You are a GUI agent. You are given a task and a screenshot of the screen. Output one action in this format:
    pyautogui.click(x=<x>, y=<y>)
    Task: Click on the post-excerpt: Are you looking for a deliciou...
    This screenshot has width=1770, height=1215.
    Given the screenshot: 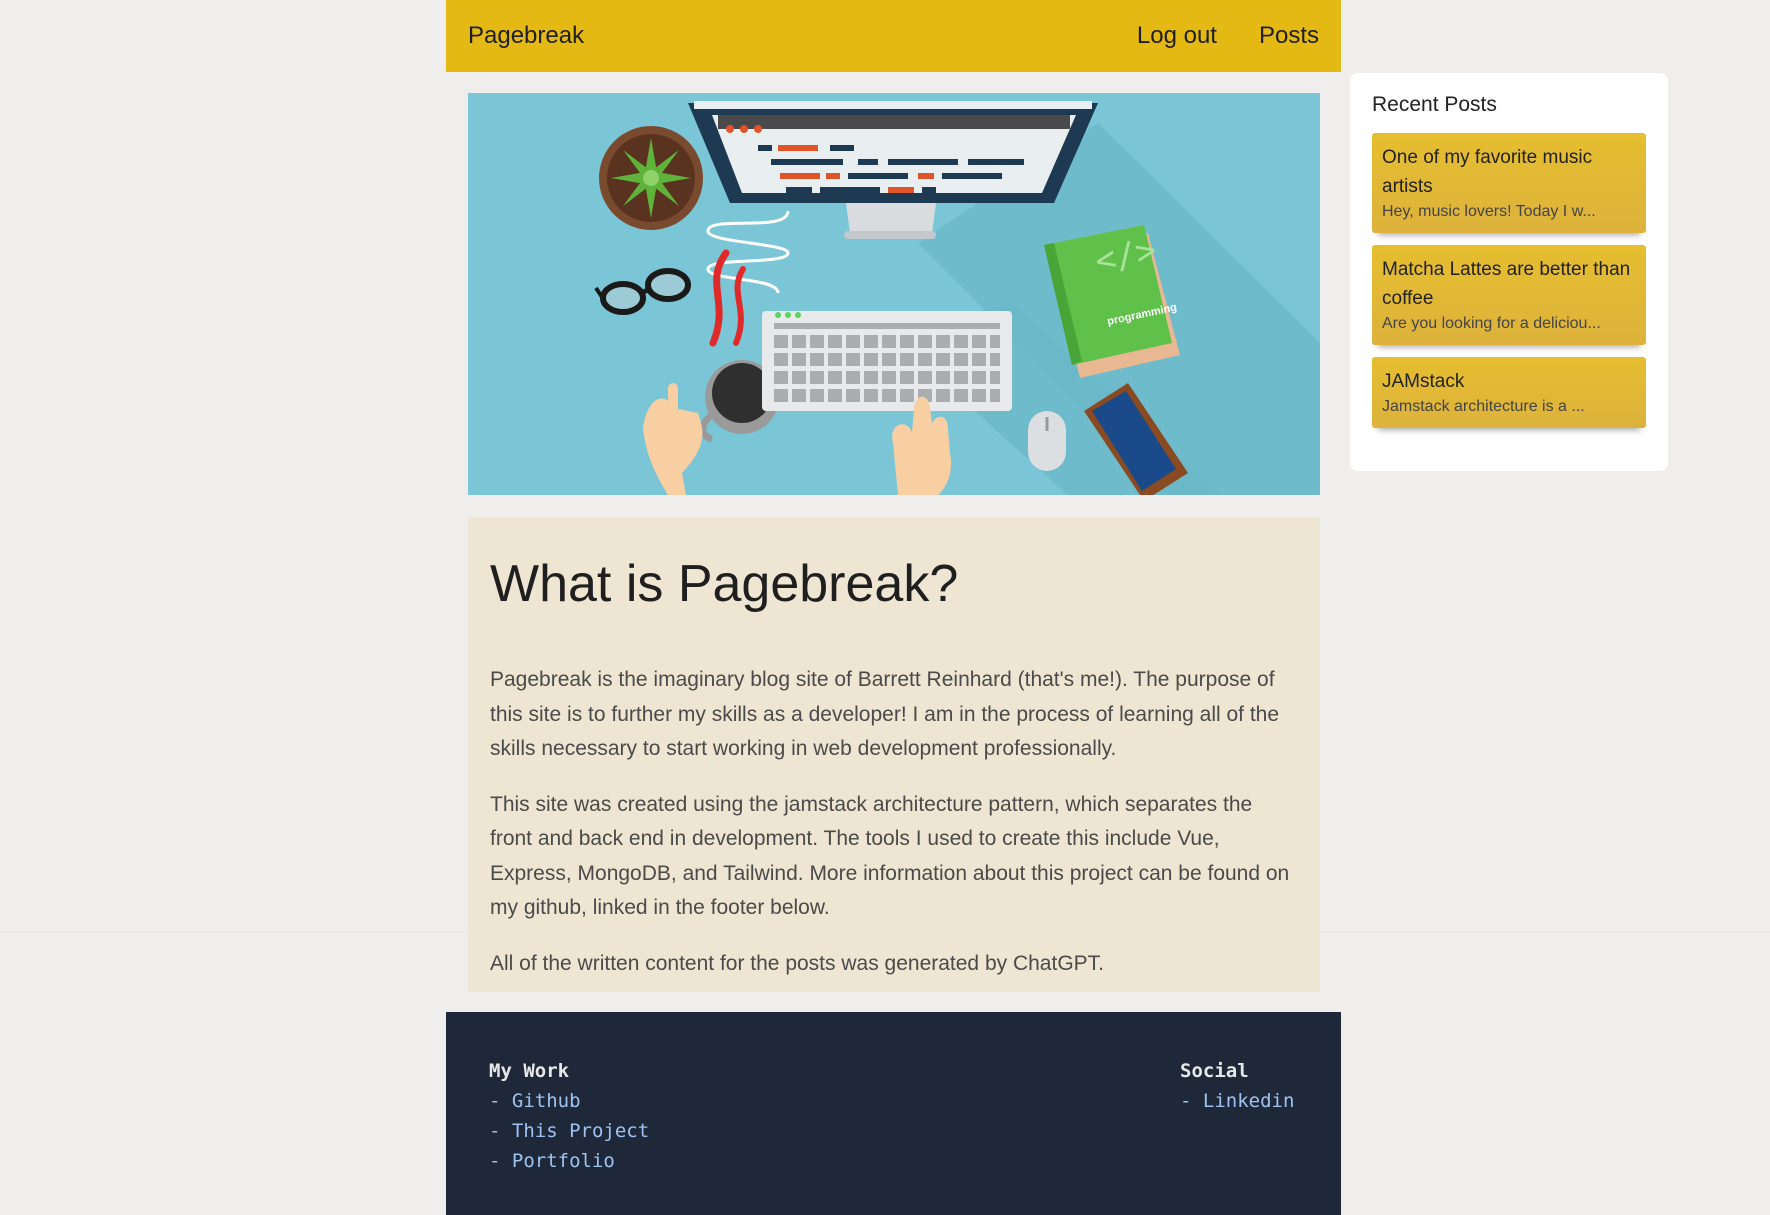 What is the action you would take?
    pyautogui.click(x=1491, y=323)
    